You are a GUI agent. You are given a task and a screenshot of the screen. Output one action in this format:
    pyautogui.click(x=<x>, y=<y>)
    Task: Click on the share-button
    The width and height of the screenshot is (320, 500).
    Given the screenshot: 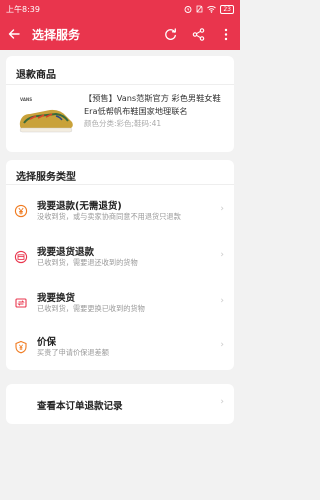 What is the action you would take?
    pyautogui.click(x=198, y=34)
    